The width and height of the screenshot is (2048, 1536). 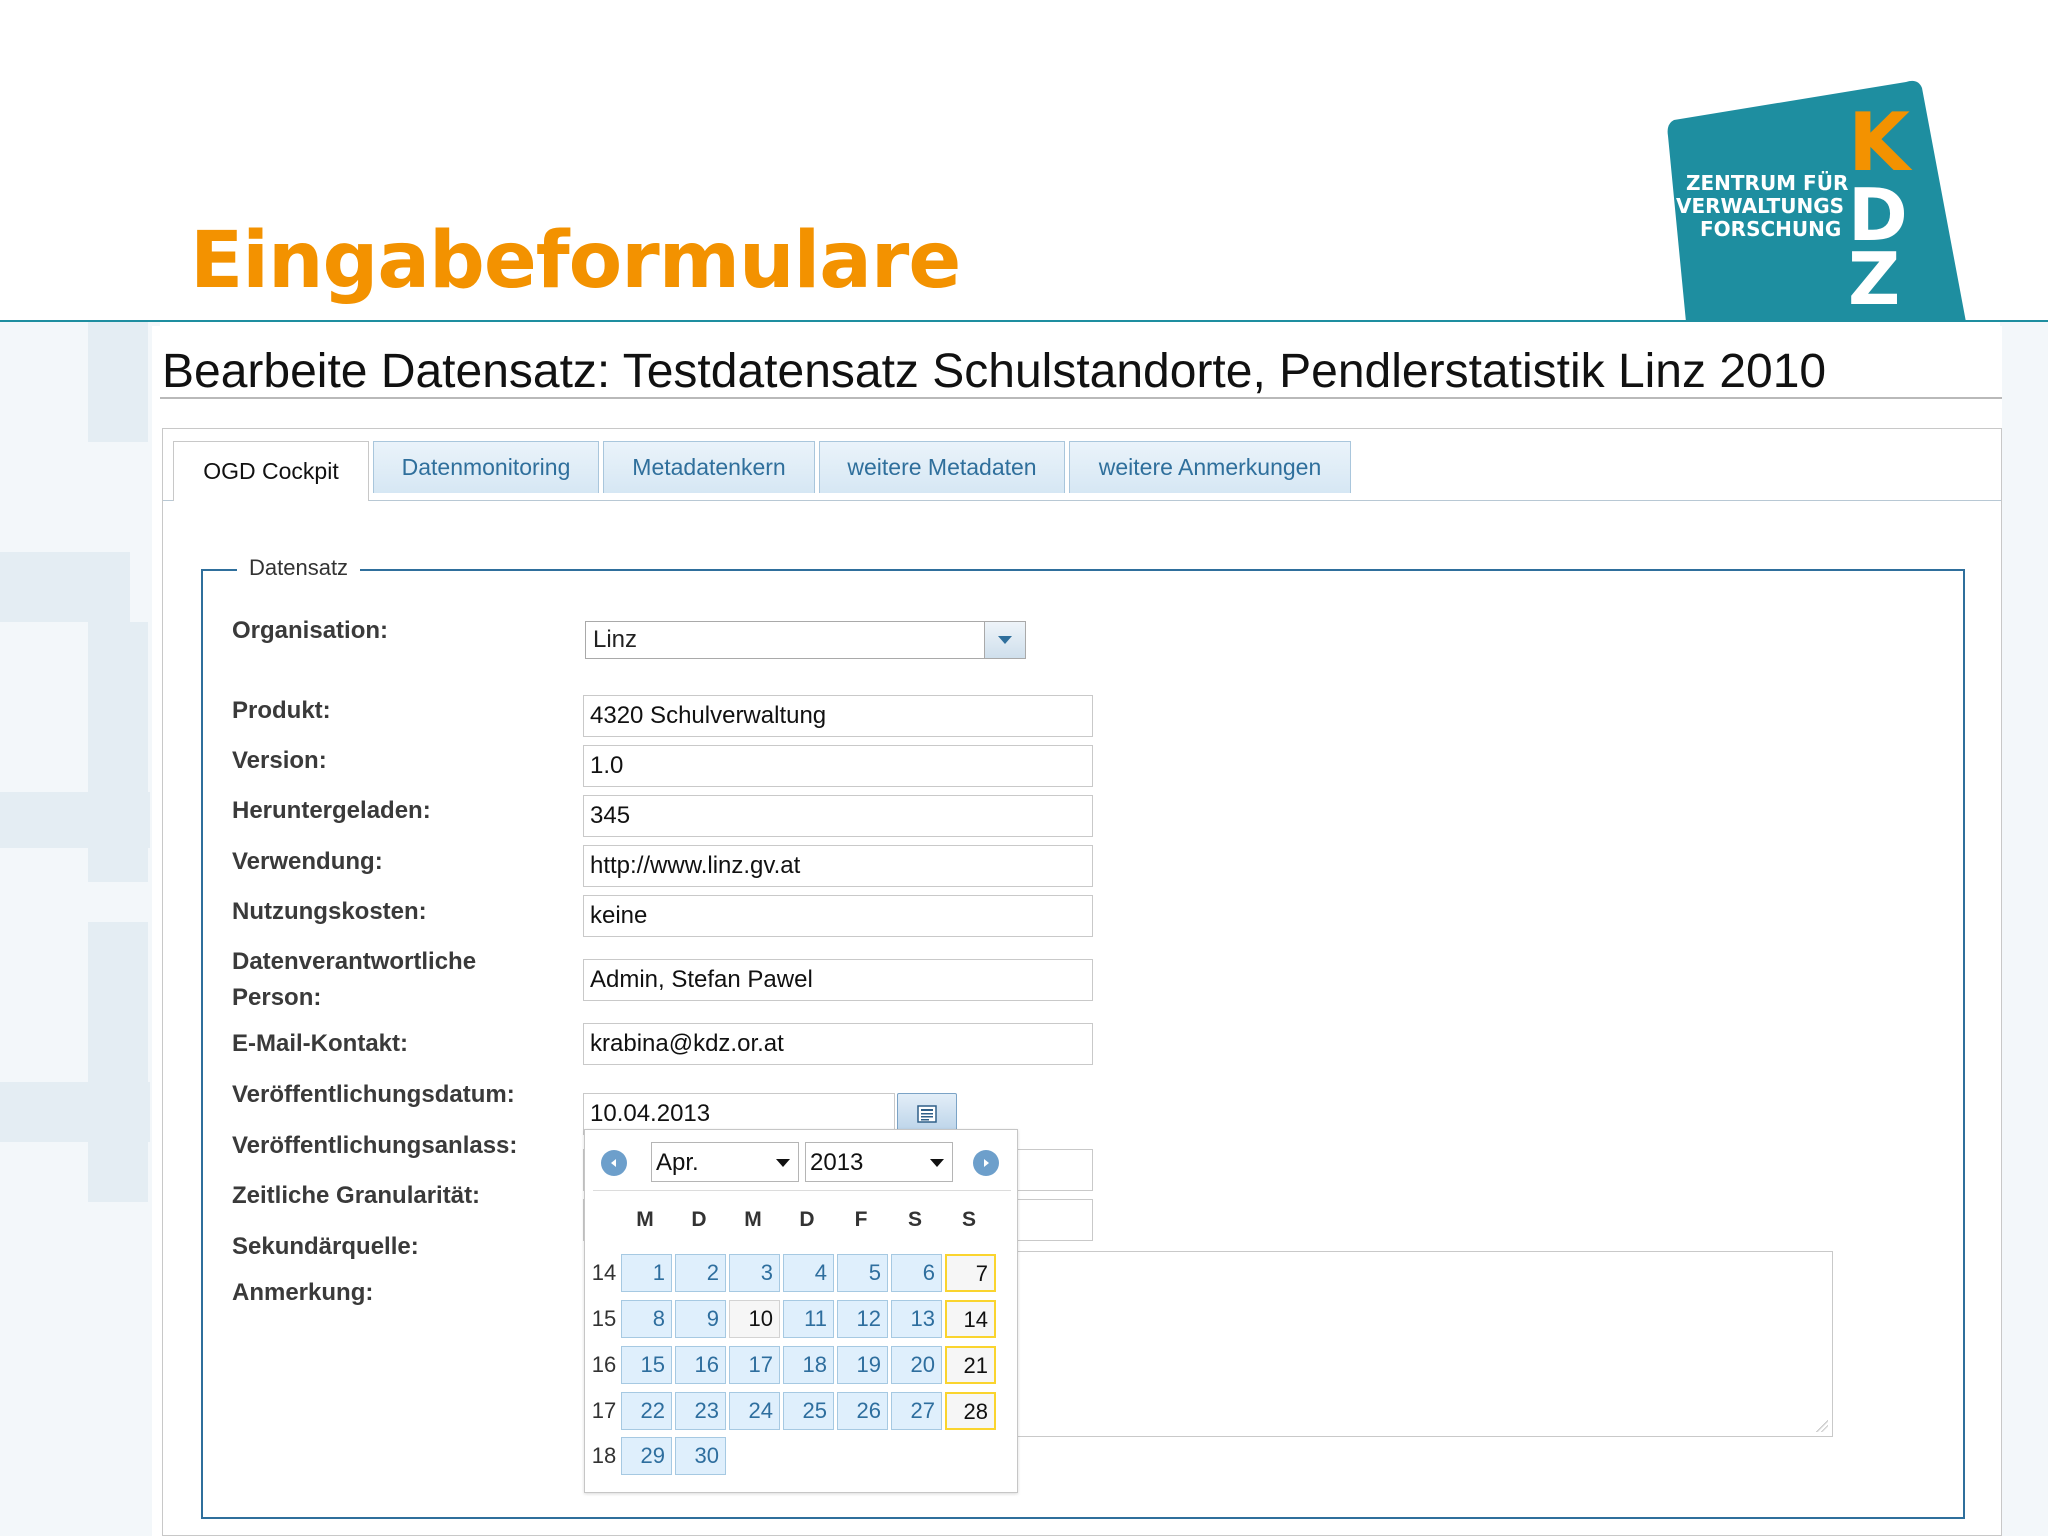 What do you see at coordinates (307, 861) in the screenshot?
I see `verwendung-label: Verwendung:` at bounding box center [307, 861].